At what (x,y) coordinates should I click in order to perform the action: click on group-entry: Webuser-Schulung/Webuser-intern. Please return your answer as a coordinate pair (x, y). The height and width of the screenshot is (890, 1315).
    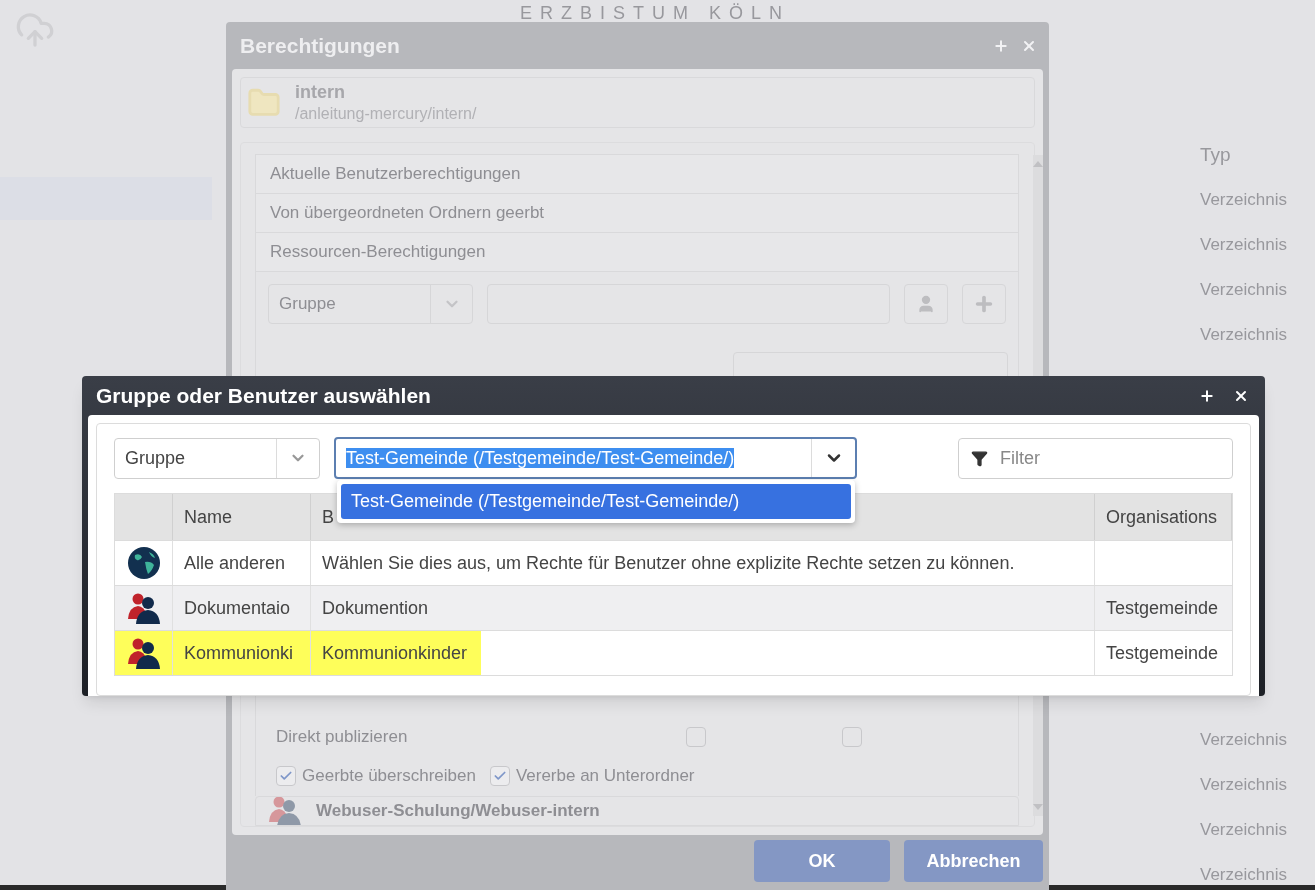
    Looking at the image, I should click on (637, 811).